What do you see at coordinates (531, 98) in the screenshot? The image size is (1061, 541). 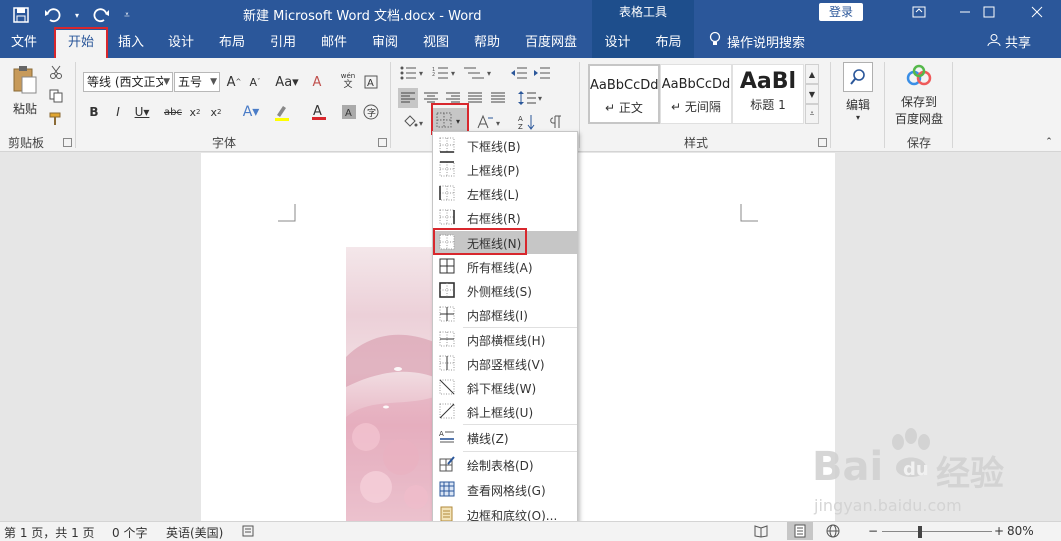 I see `line-spacing-icon: ▾` at bounding box center [531, 98].